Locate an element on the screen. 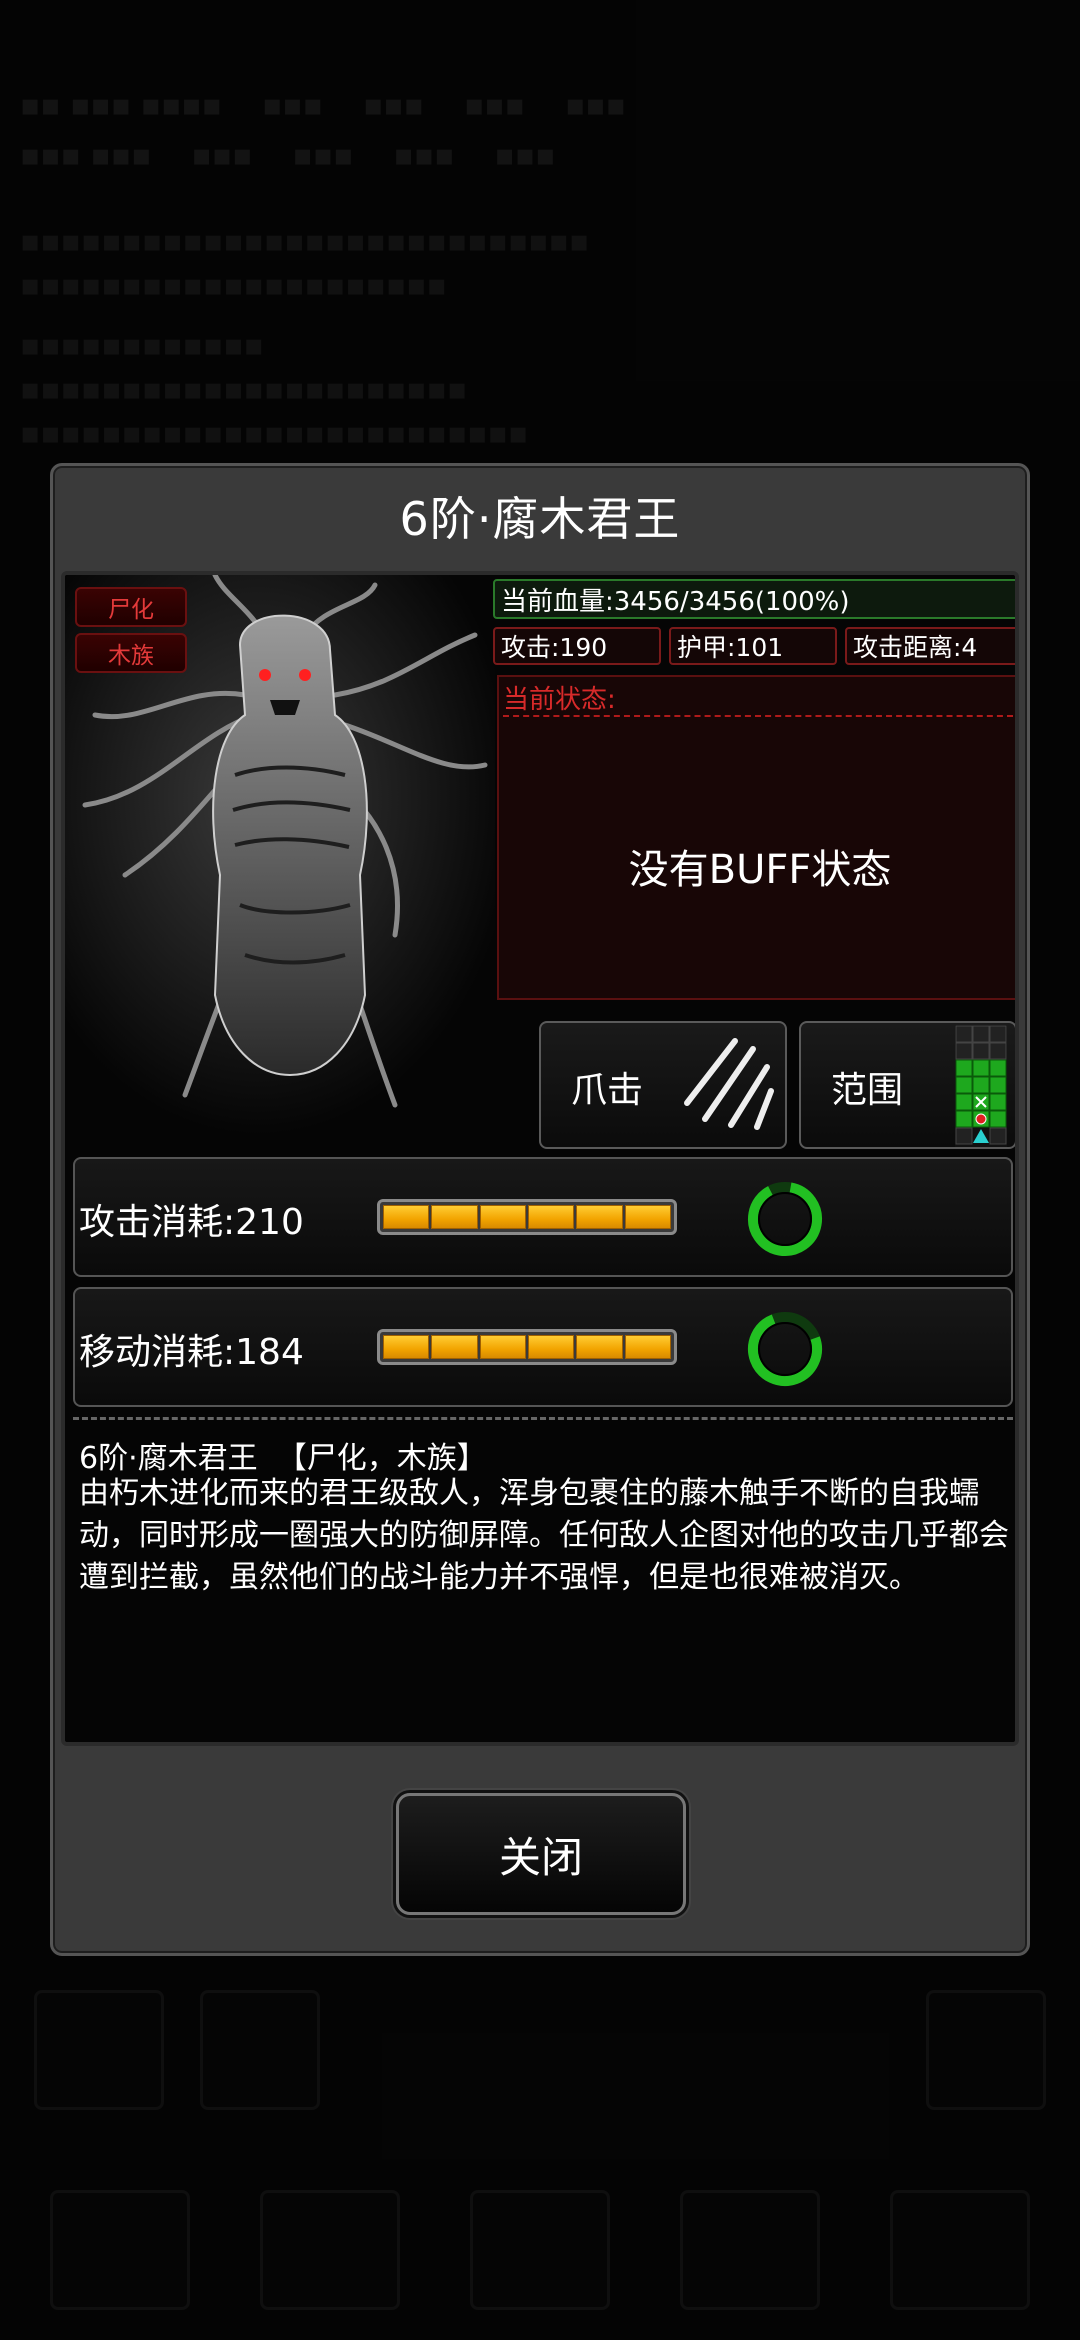 The height and width of the screenshot is (2340, 1080). attack-cost-row: 攻击消耗:210 is located at coordinates (543, 1217).